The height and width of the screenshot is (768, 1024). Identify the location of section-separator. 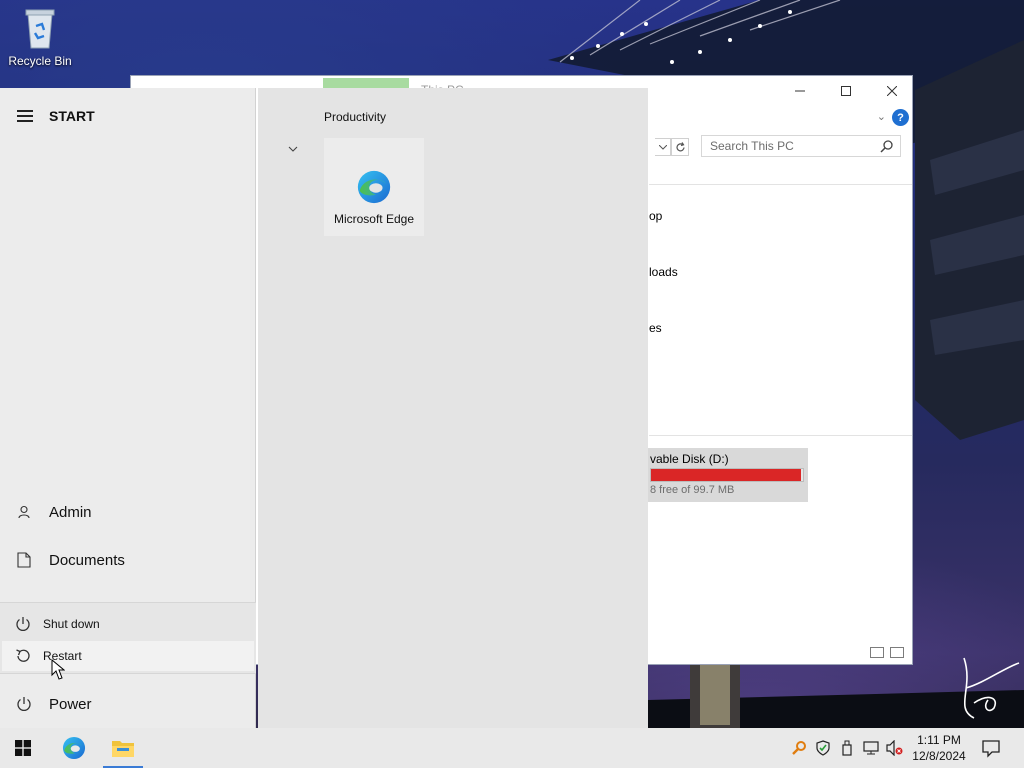
(780, 435).